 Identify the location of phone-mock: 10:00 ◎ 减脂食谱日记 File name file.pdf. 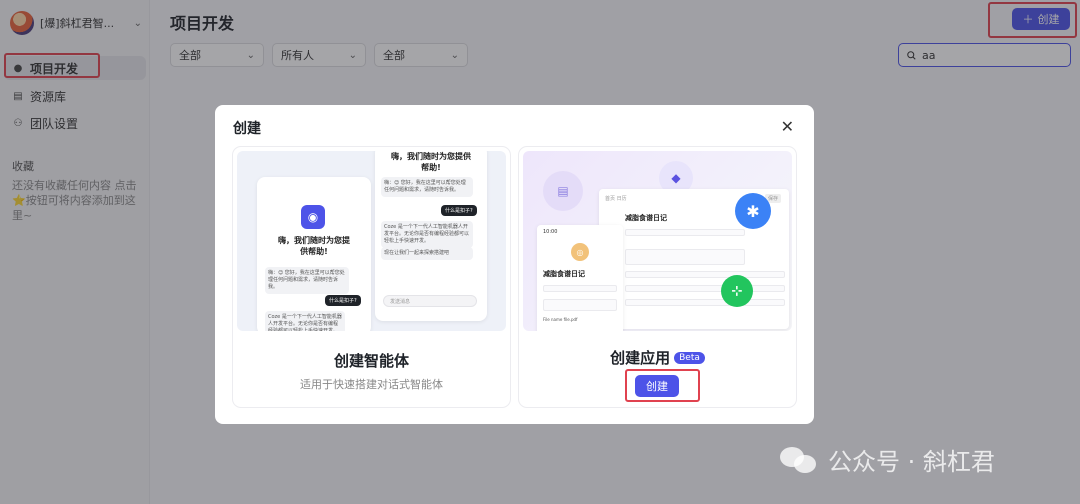
(580, 278).